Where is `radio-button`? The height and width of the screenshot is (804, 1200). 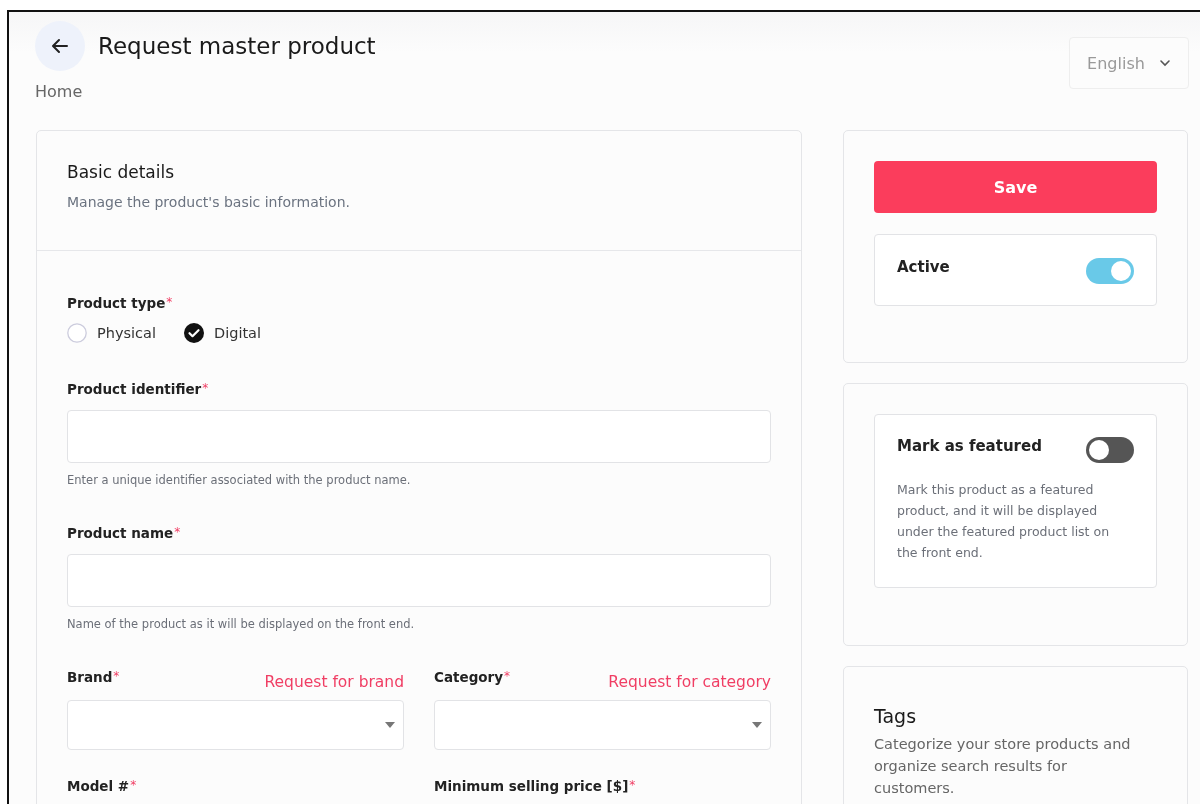
radio-button is located at coordinates (77, 333).